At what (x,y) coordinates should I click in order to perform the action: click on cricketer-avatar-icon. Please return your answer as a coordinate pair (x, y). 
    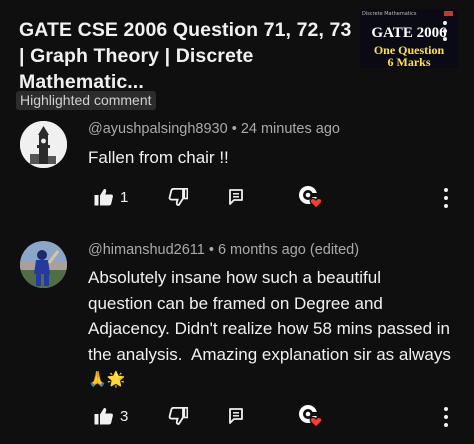
    Looking at the image, I should click on (43, 264).